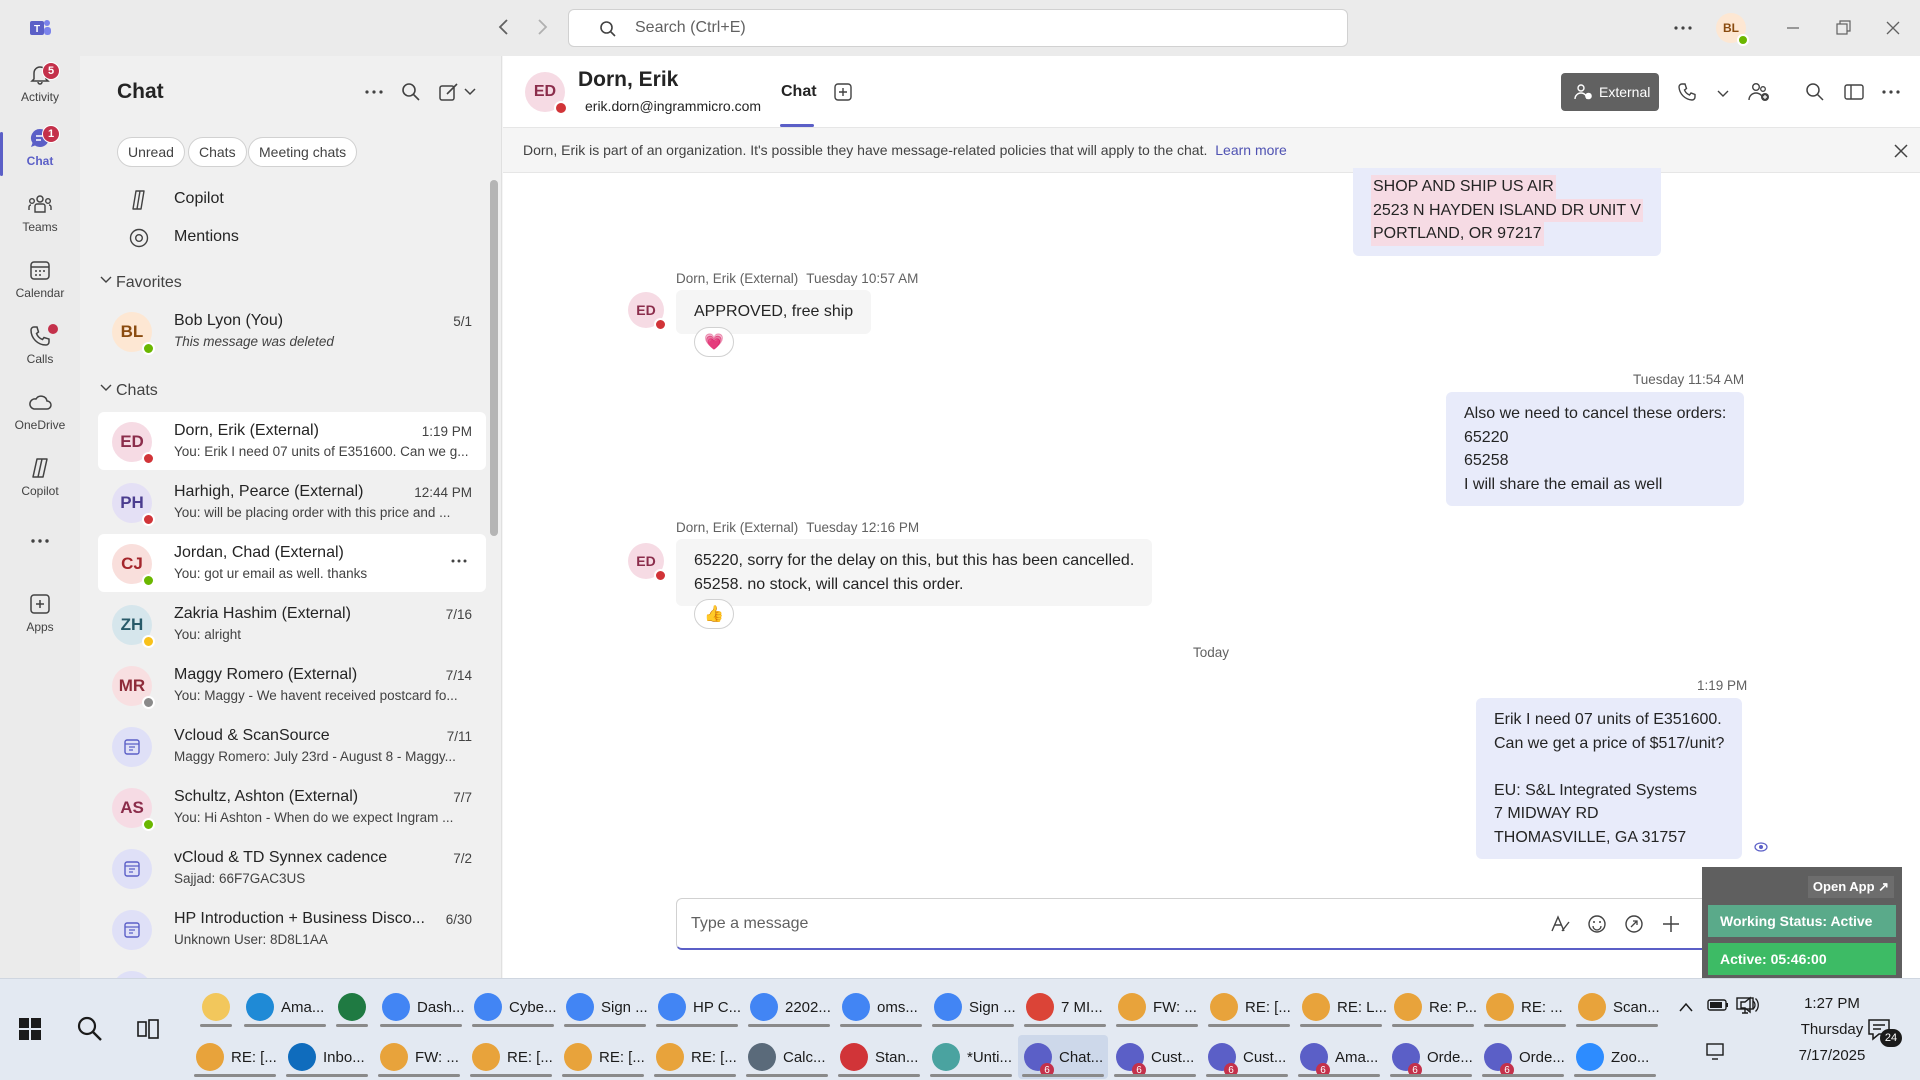  I want to click on format-icon, so click(1560, 924).